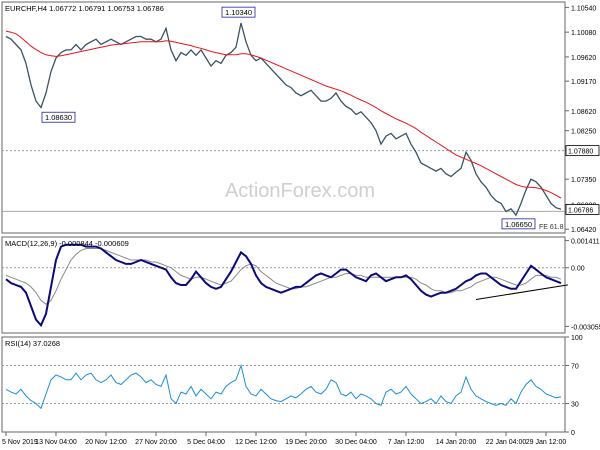 Image resolution: width=600 pixels, height=450 pixels. I want to click on current-price-tag-label: 1.06786, so click(580, 211).